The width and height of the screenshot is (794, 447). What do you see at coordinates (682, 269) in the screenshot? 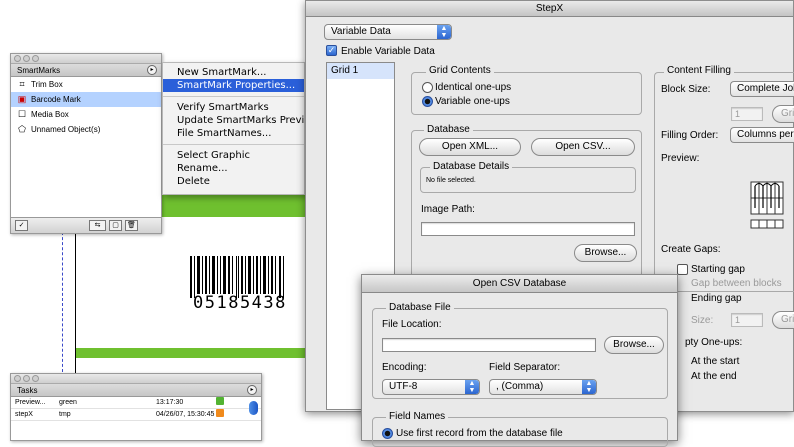
I see `starting-gap-checkbox` at bounding box center [682, 269].